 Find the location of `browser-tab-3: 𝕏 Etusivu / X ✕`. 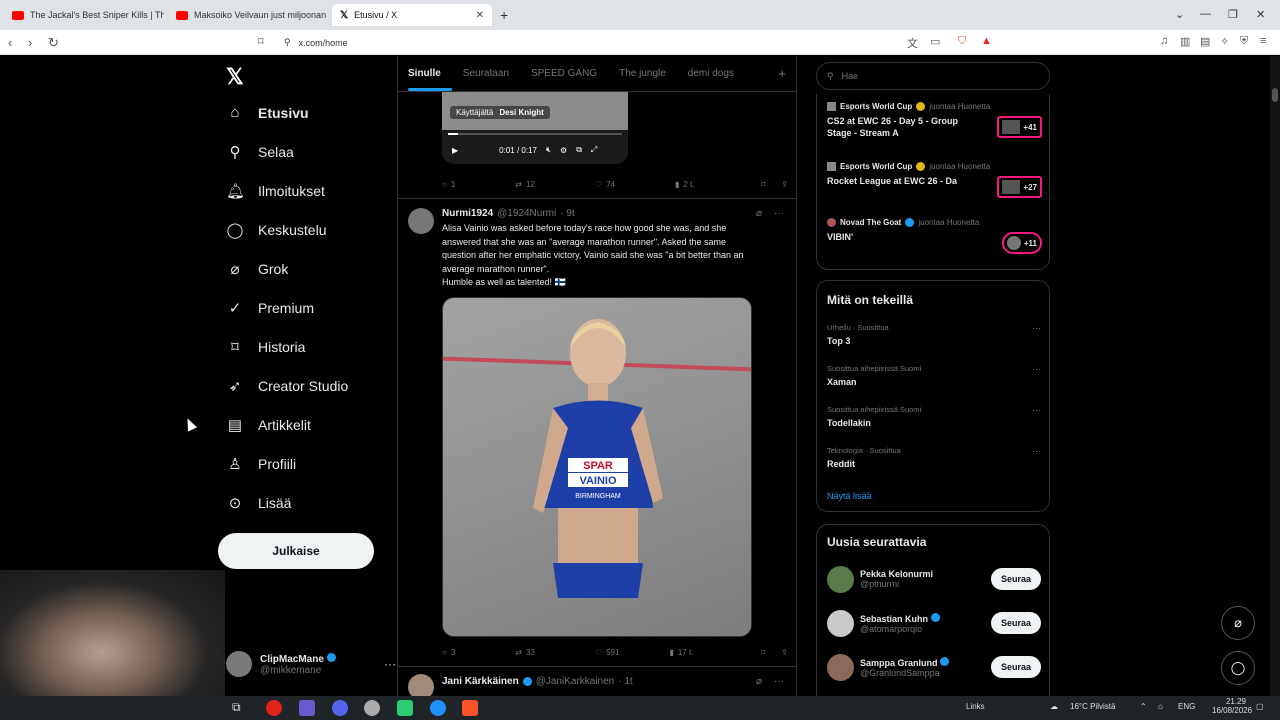

browser-tab-3: 𝕏 Etusivu / X ✕ is located at coordinates (412, 15).